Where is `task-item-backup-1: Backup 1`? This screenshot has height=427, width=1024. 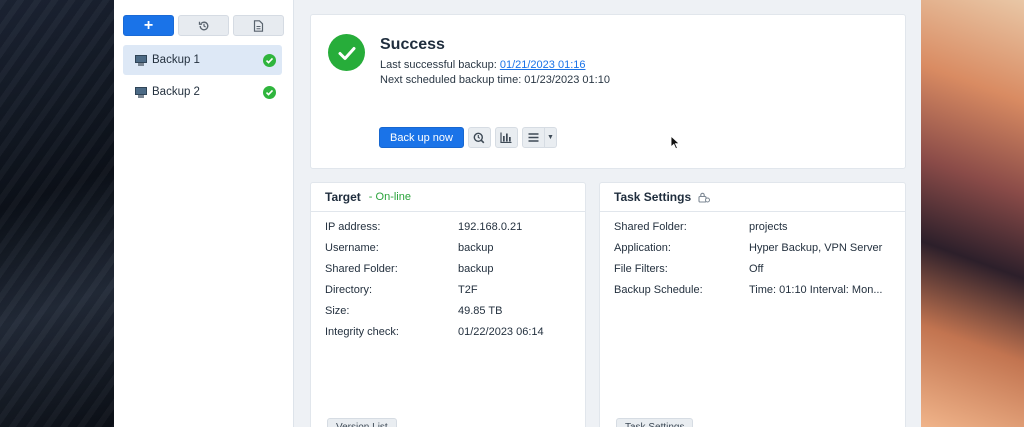
task-item-backup-1: Backup 1 is located at coordinates (202, 60).